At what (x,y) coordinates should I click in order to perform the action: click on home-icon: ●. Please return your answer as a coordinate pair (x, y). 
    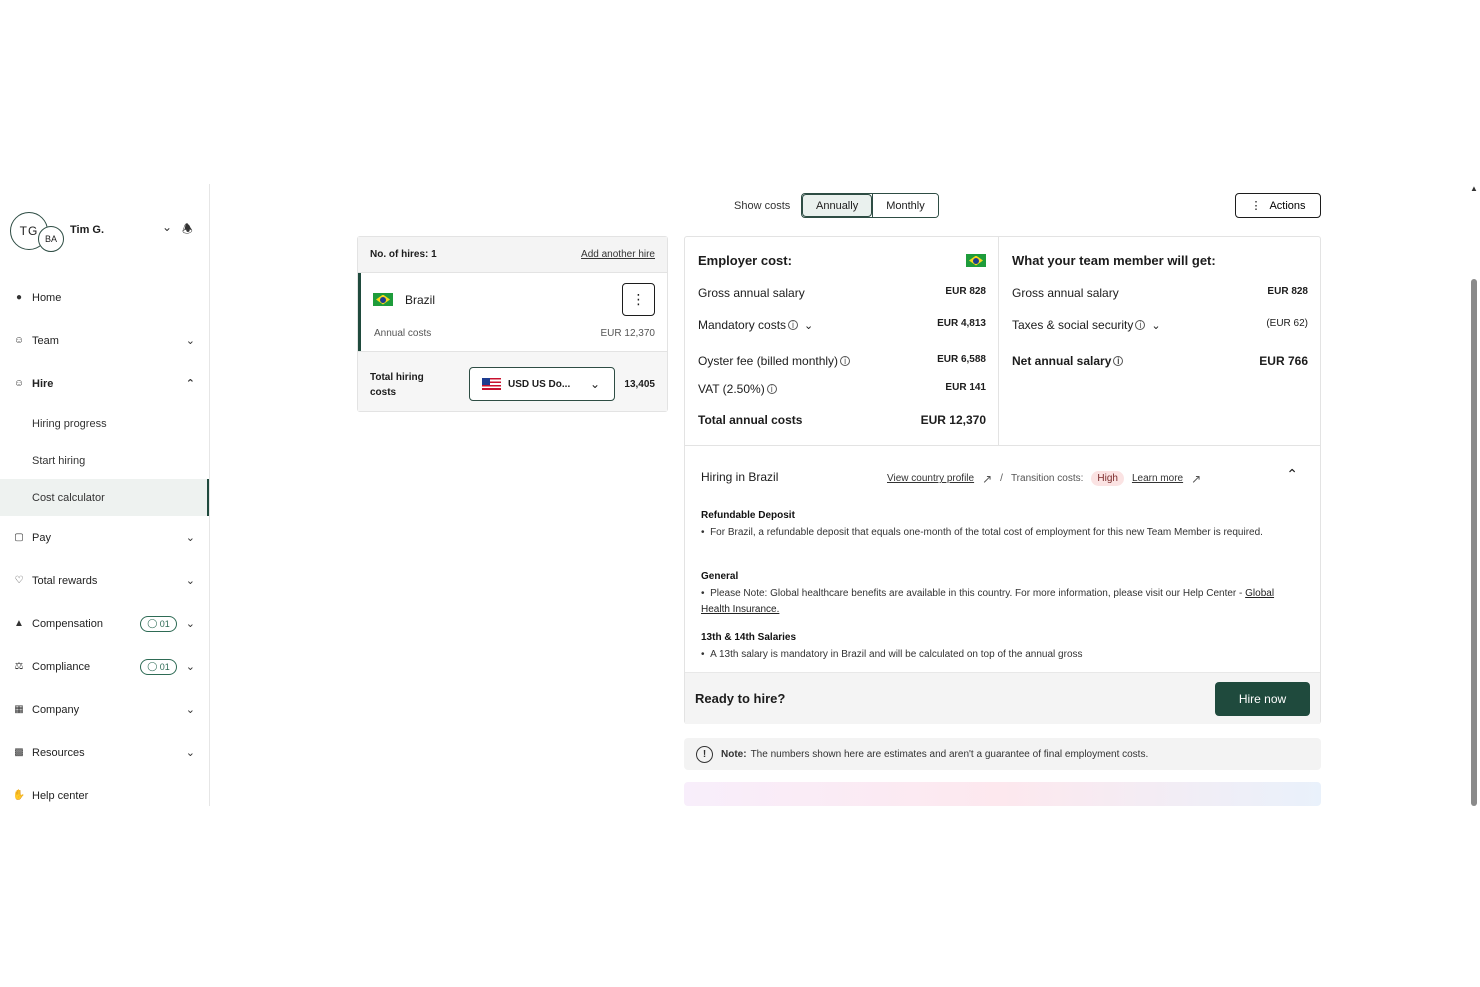
    Looking at the image, I should click on (19, 297).